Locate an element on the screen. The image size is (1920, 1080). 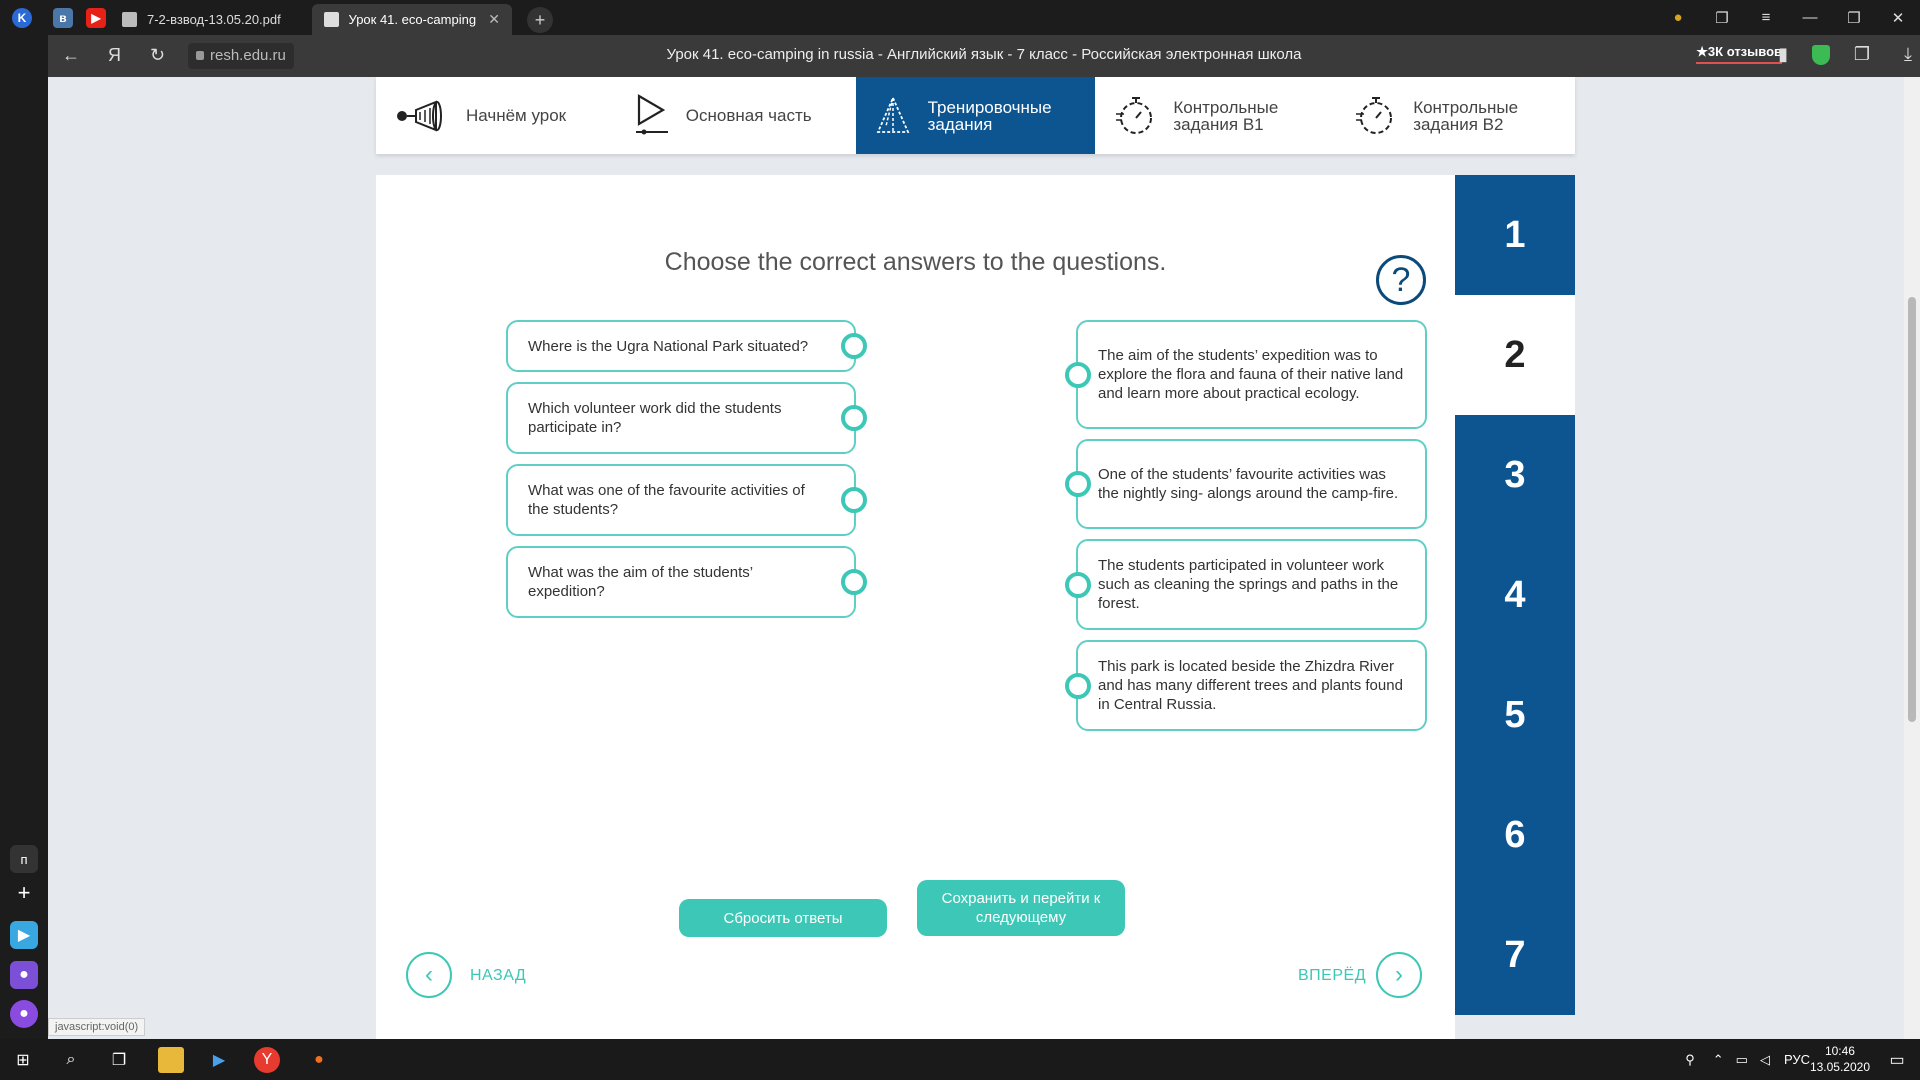
side-panel-tab: п is located at coordinates (24, 859).